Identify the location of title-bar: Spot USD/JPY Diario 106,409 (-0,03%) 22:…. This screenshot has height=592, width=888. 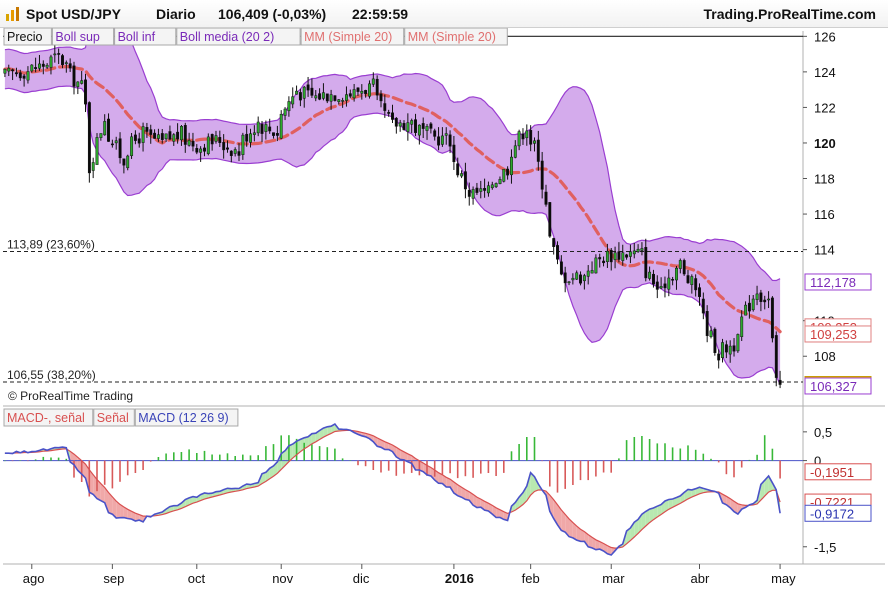
(444, 14).